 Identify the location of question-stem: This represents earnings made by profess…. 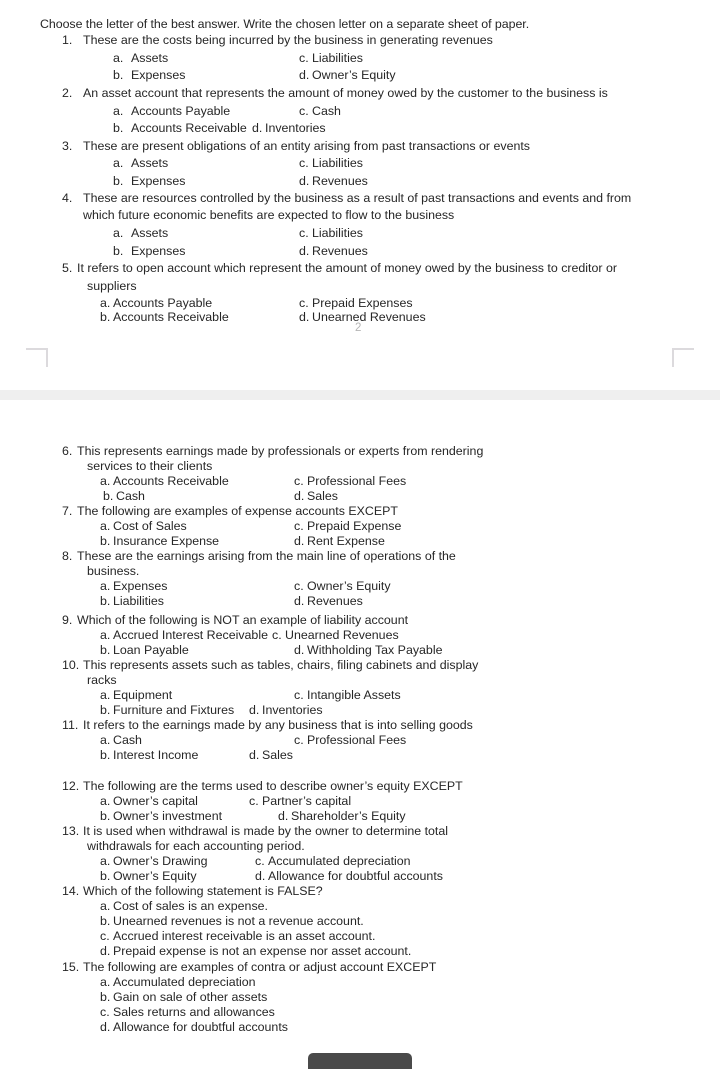
(280, 451).